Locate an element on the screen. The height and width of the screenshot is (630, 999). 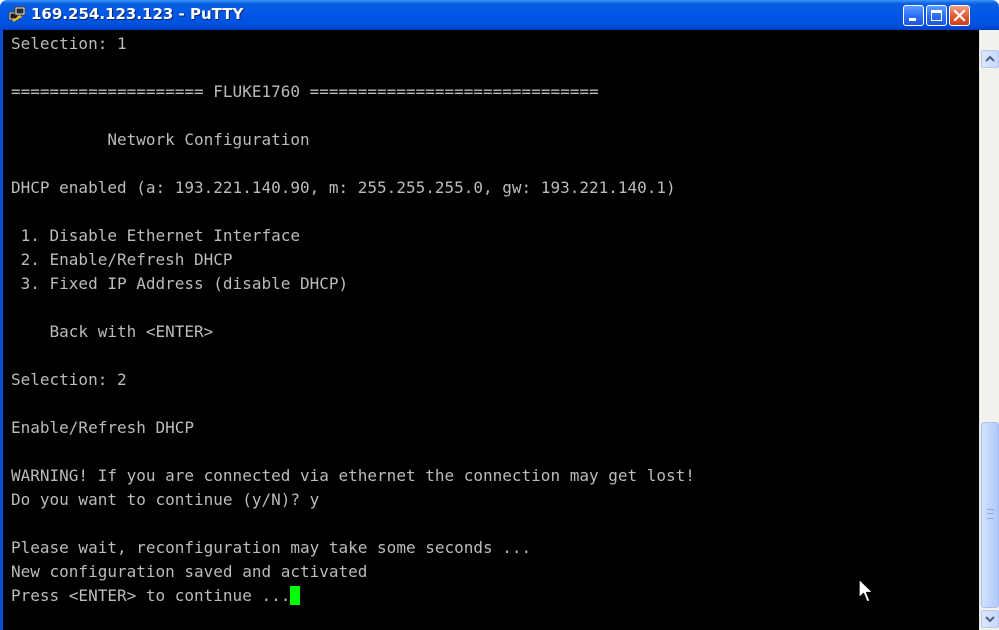
maximize-icon is located at coordinates (936, 15).